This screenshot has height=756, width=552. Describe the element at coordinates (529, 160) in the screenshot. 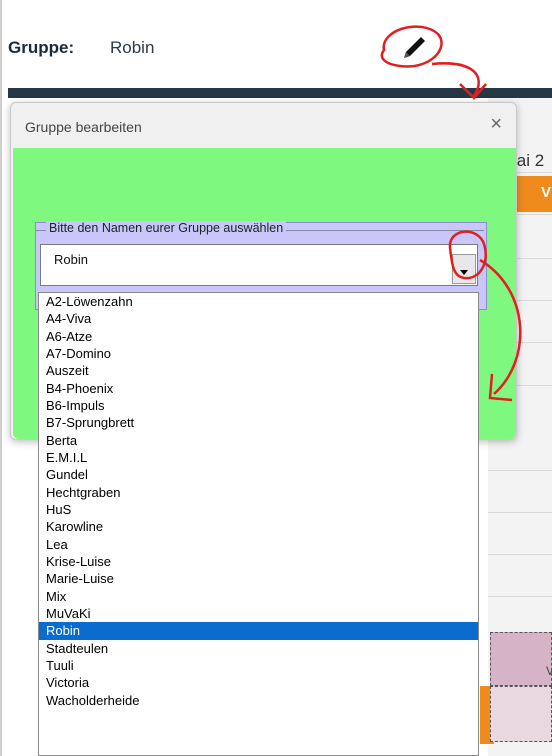

I see `sheet-header-partial: lai 2` at that location.